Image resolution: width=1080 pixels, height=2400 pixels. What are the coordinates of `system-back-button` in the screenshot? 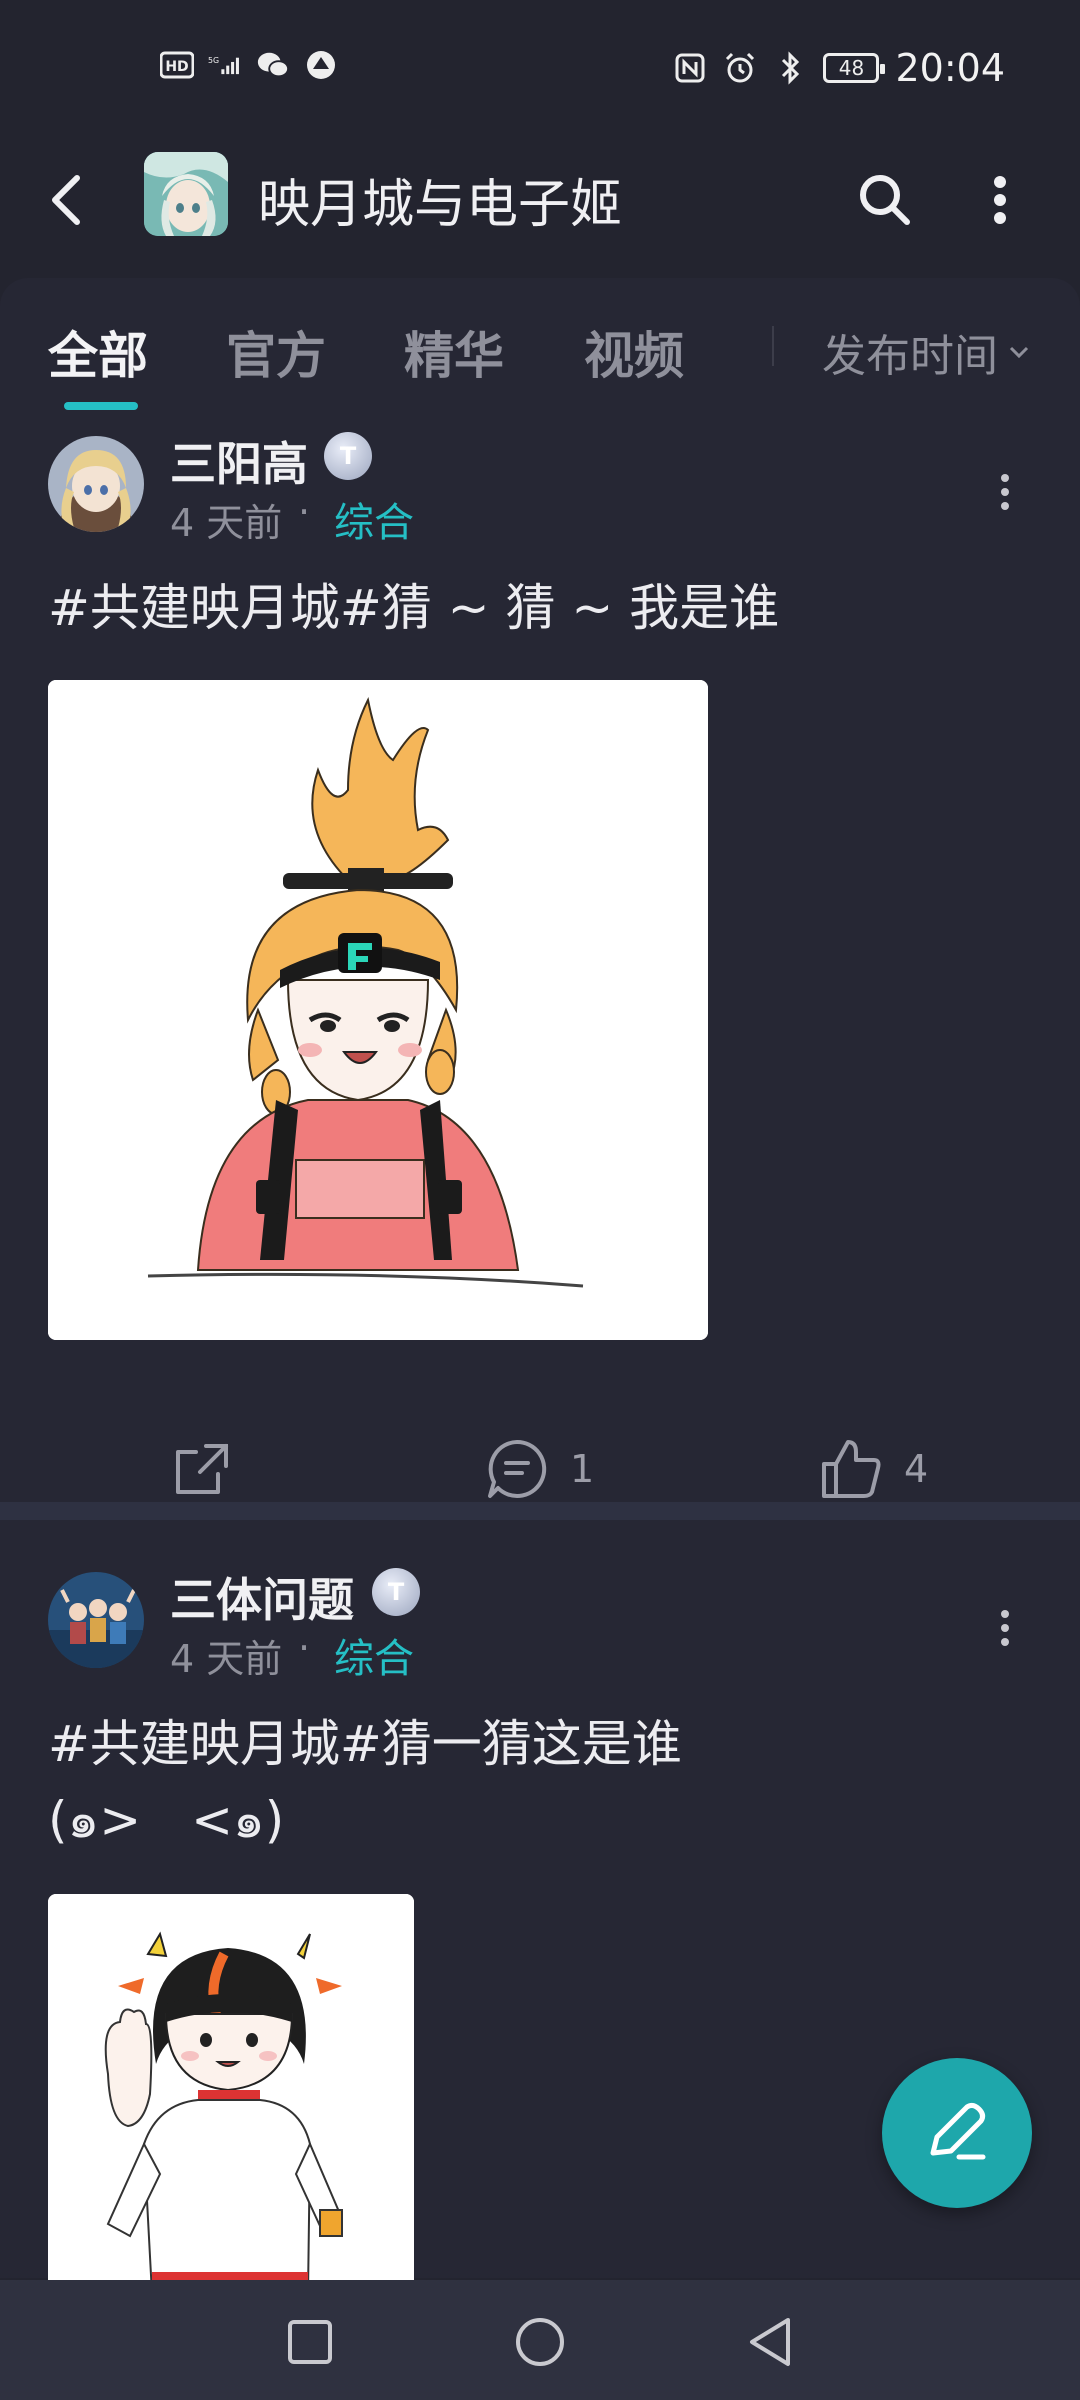 It's located at (770, 2342).